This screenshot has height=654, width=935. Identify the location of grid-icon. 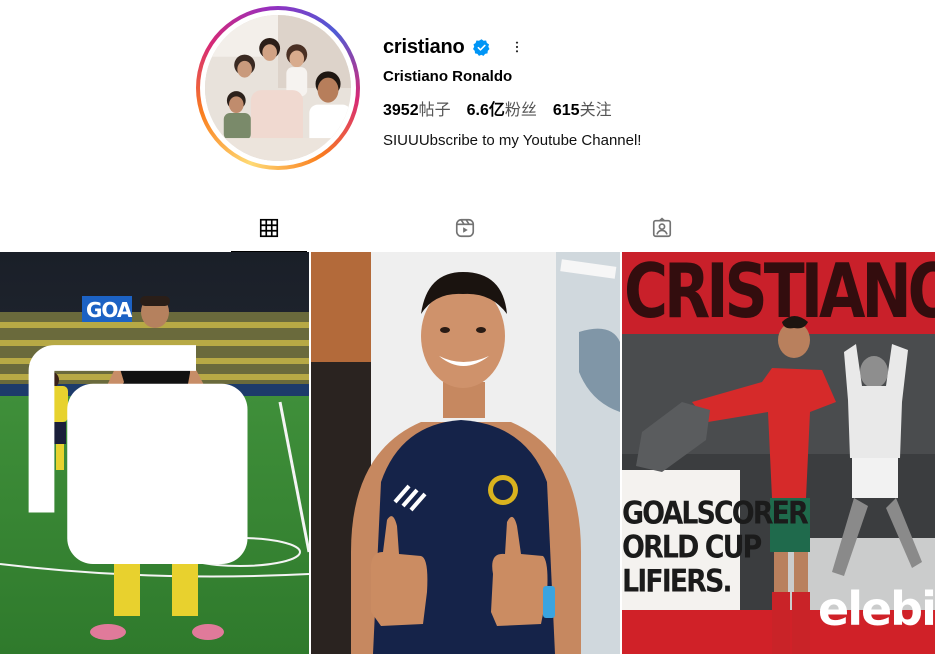
(269, 228).